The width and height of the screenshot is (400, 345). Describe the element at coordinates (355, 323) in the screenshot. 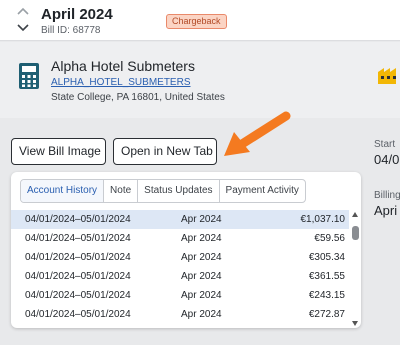

I see `scroll-down-icon` at that location.